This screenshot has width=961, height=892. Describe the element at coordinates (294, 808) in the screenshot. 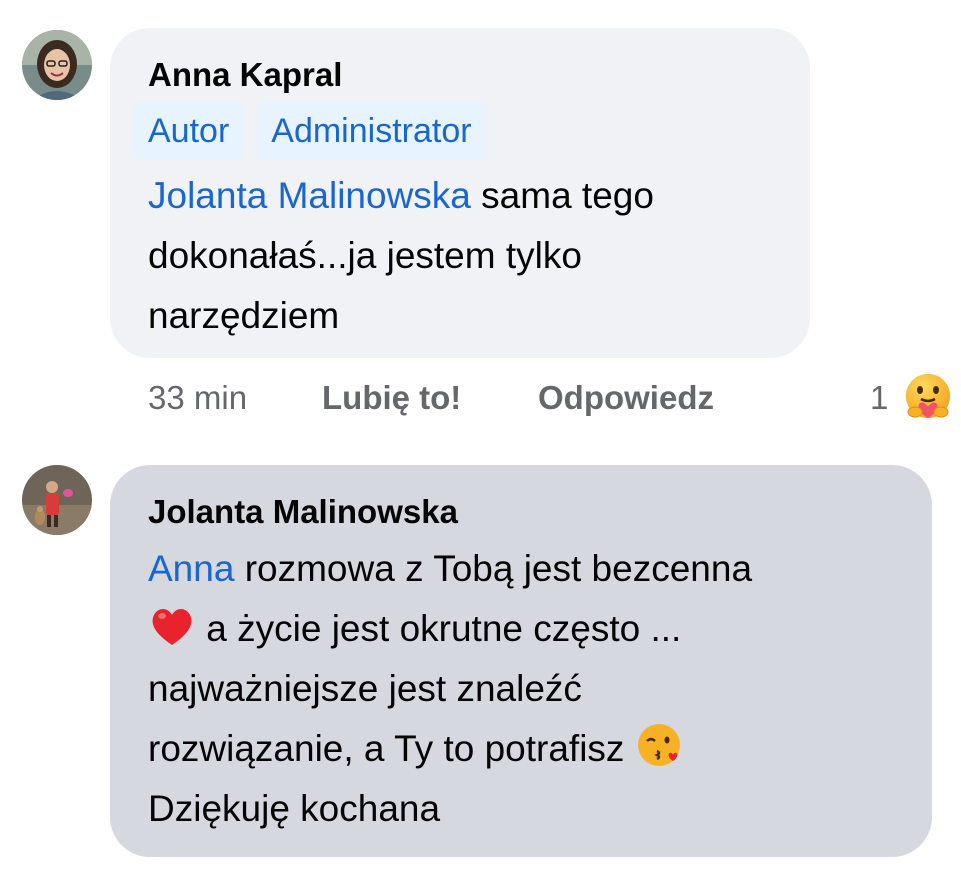

I see `comment-text-line: Dziękuję kochana` at that location.